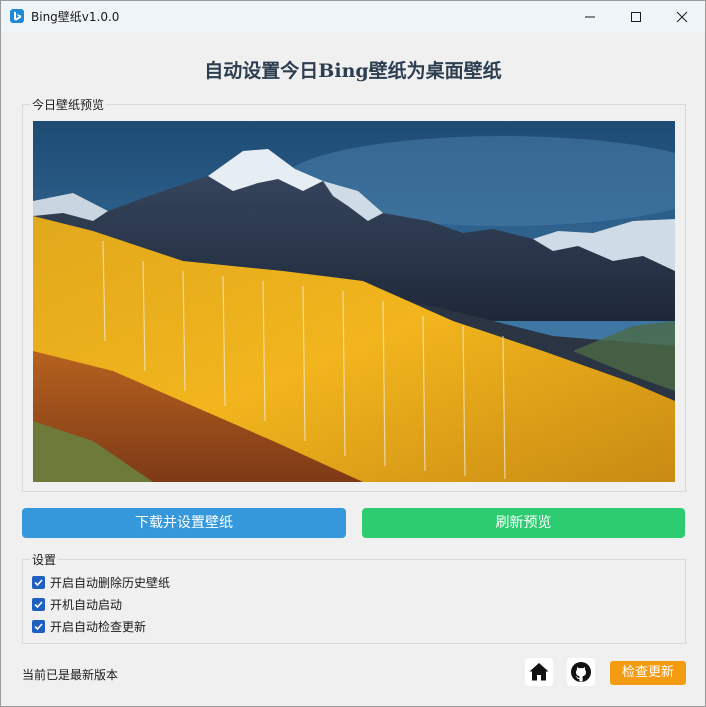 This screenshot has width=706, height=707. I want to click on check-update-button: 检查更新, so click(648, 673).